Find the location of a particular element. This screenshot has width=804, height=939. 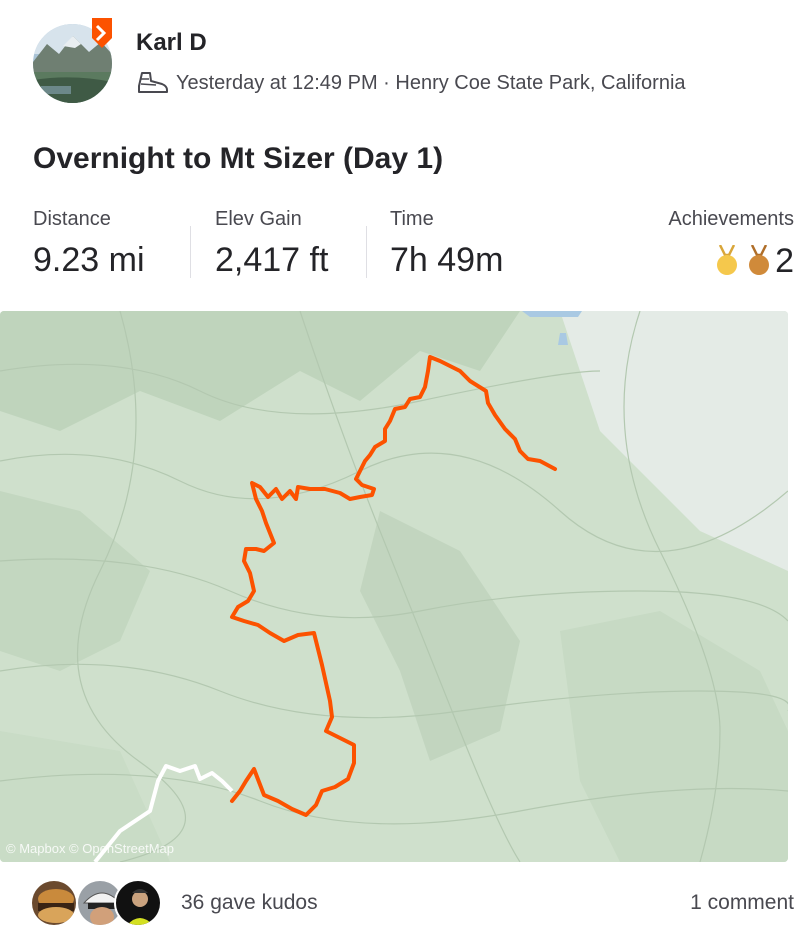

stat-elev-gain-label: Elev Gain is located at coordinates (258, 219).